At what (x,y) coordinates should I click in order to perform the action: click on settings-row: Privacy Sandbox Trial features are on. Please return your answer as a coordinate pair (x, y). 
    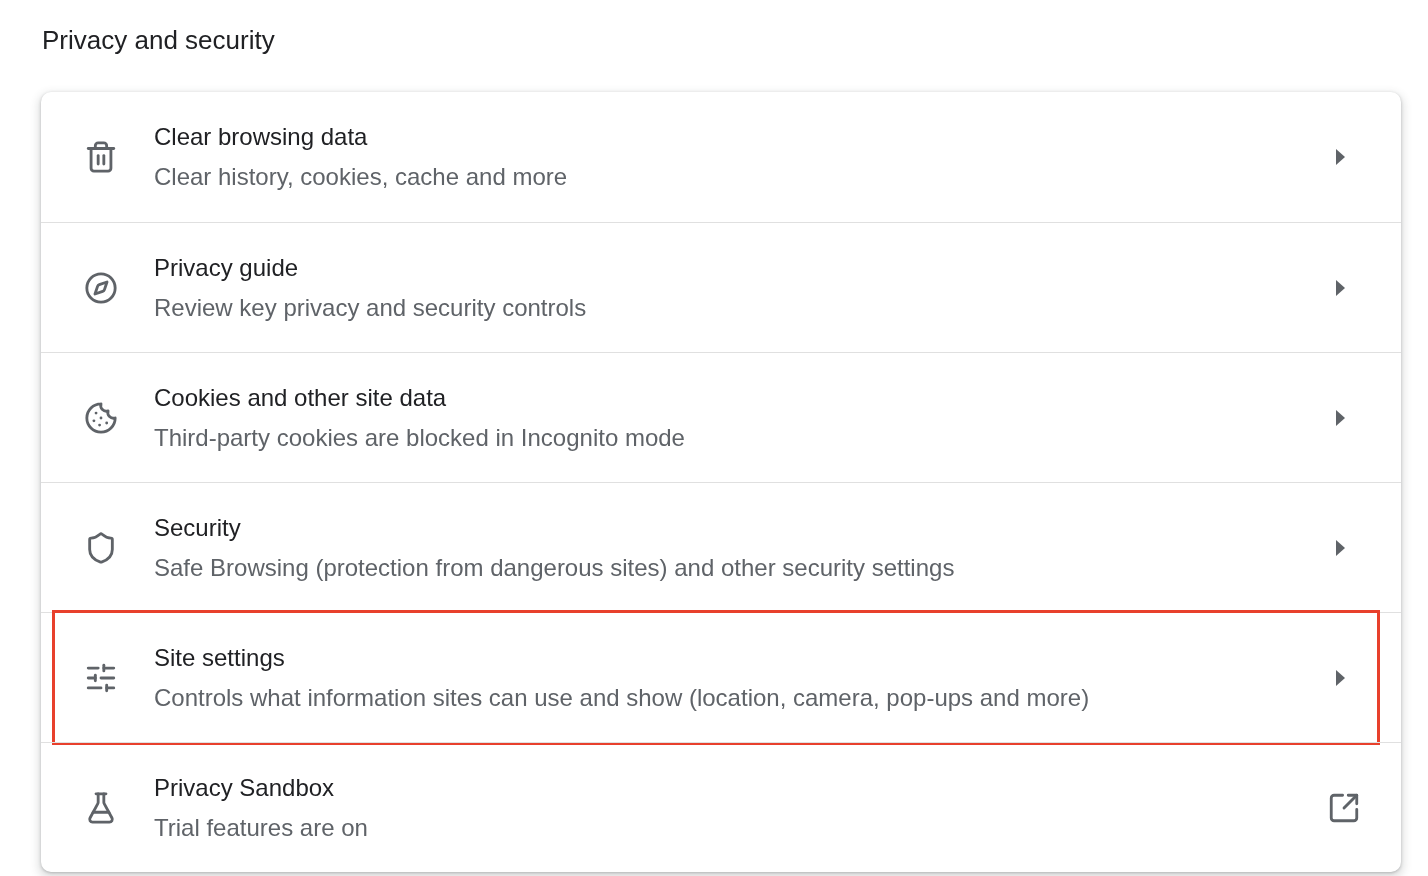
    Looking at the image, I should click on (721, 807).